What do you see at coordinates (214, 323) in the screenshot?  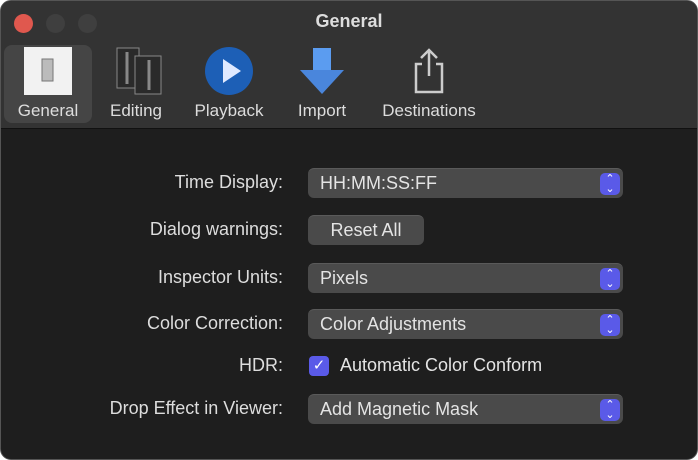 I see `color-correction-label: Color Correction:` at bounding box center [214, 323].